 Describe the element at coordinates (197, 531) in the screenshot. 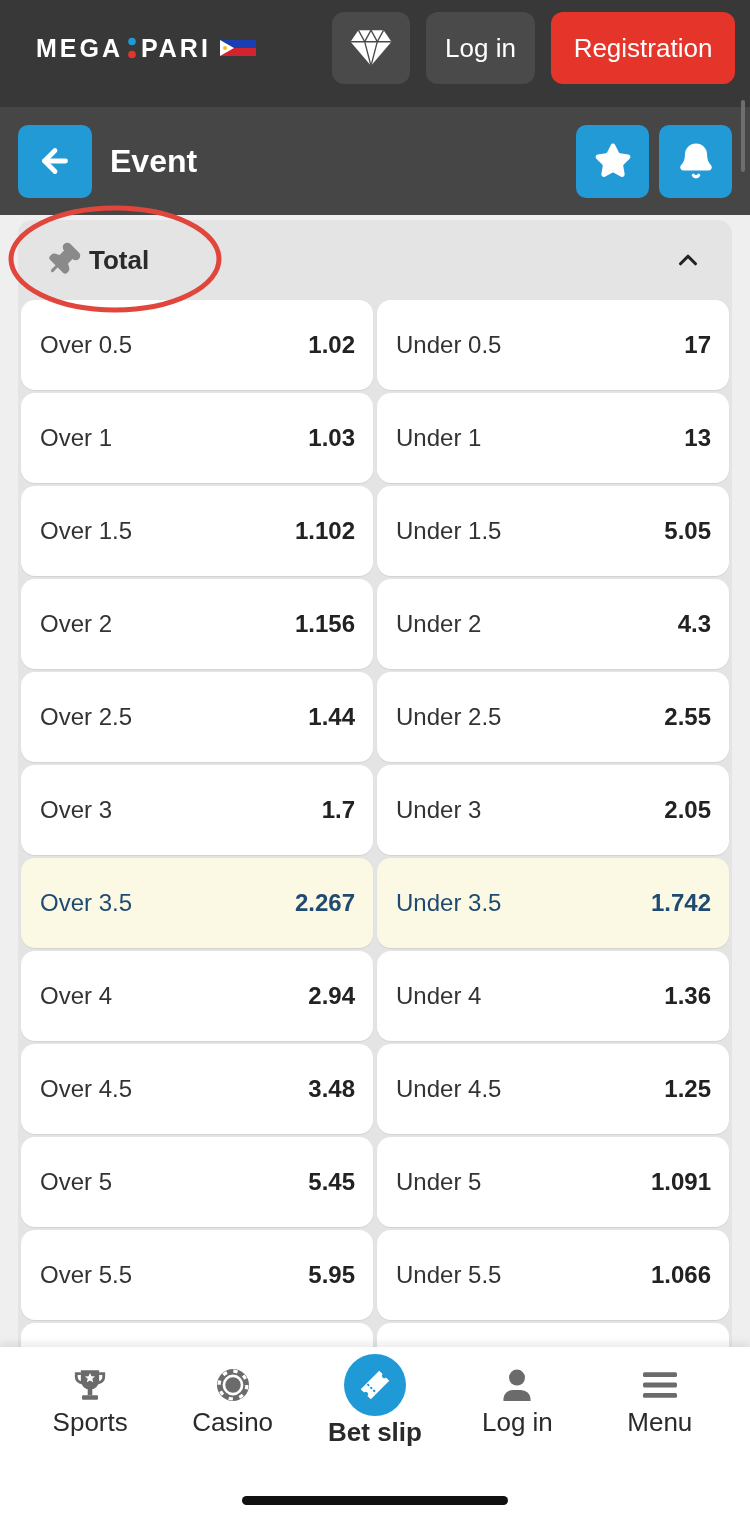

I see `odds-button: Over 1.5 1.102` at that location.